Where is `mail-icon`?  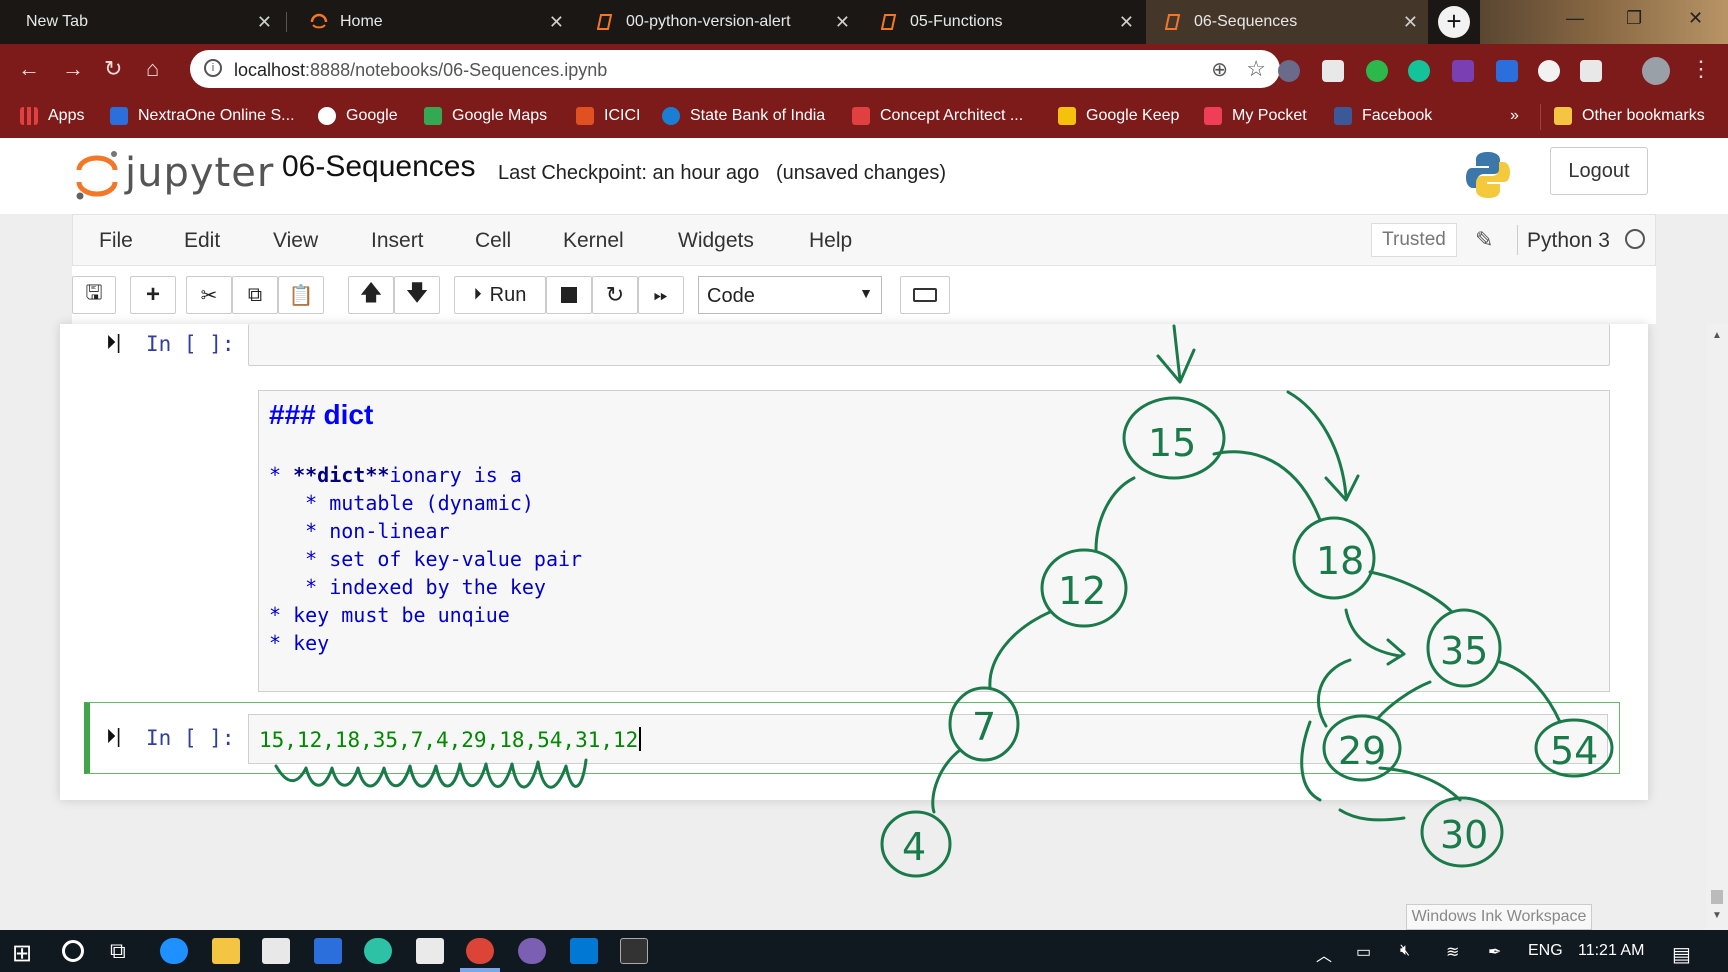
mail-icon is located at coordinates (430, 951).